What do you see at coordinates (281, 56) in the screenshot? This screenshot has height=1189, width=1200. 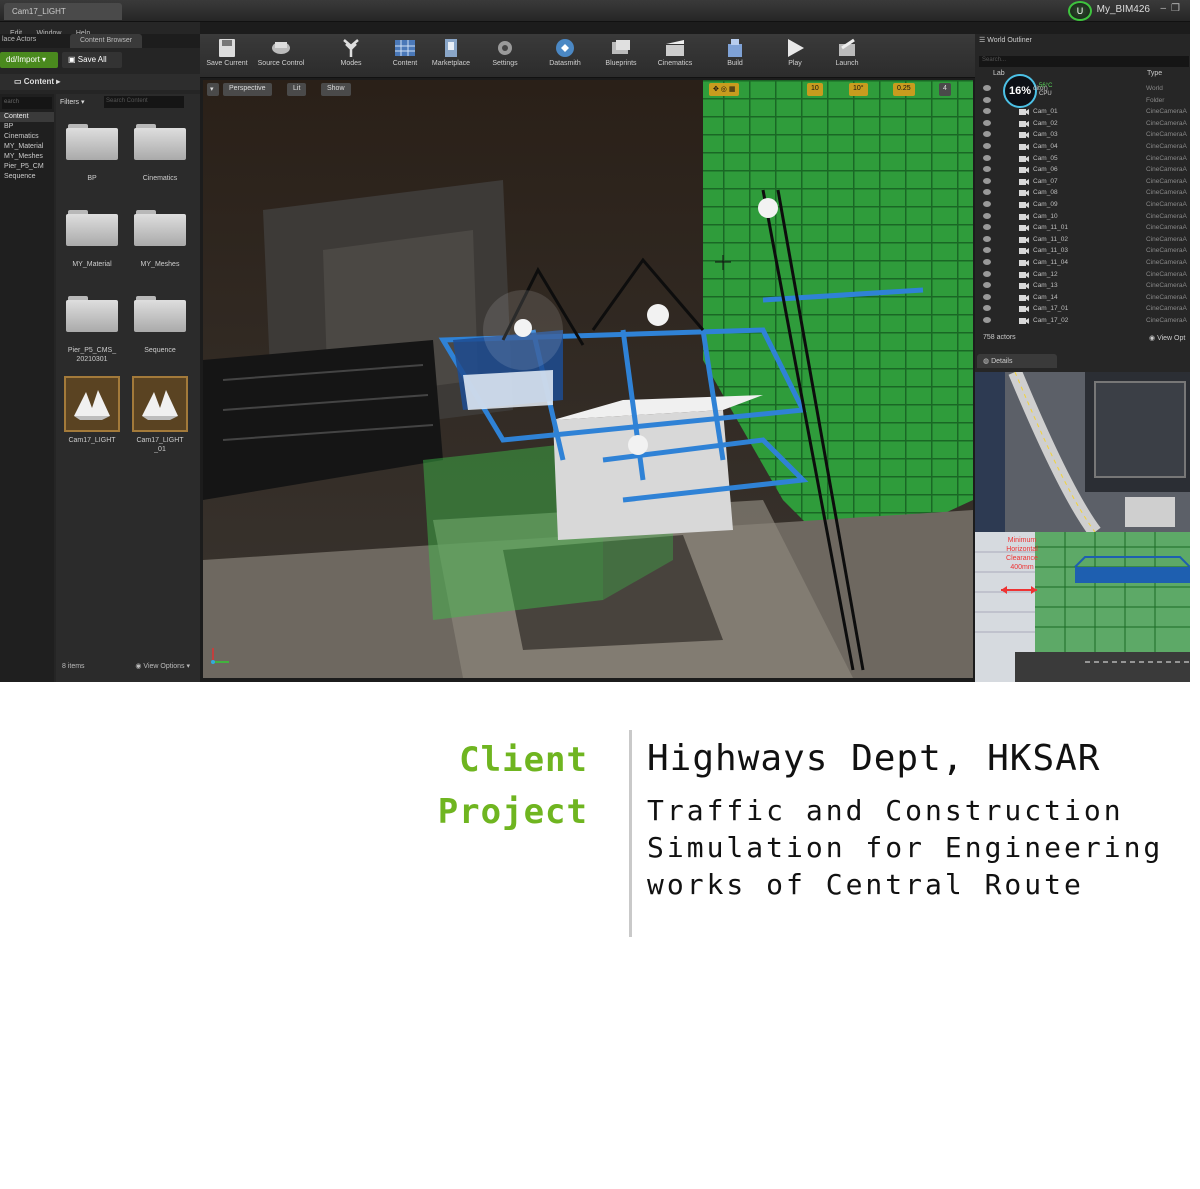 I see `source-control-button: Source Control` at bounding box center [281, 56].